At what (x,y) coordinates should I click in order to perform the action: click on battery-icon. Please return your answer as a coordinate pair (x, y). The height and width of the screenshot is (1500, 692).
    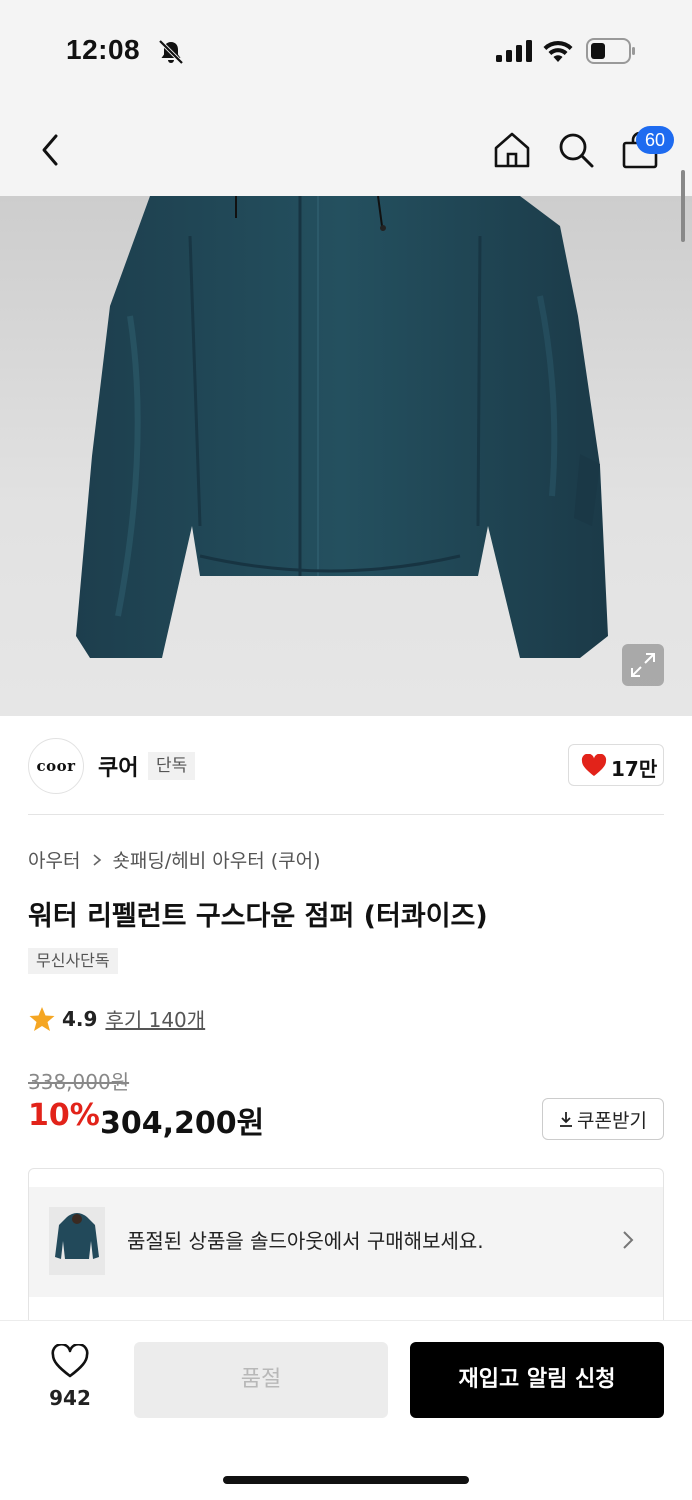
    Looking at the image, I should click on (610, 51).